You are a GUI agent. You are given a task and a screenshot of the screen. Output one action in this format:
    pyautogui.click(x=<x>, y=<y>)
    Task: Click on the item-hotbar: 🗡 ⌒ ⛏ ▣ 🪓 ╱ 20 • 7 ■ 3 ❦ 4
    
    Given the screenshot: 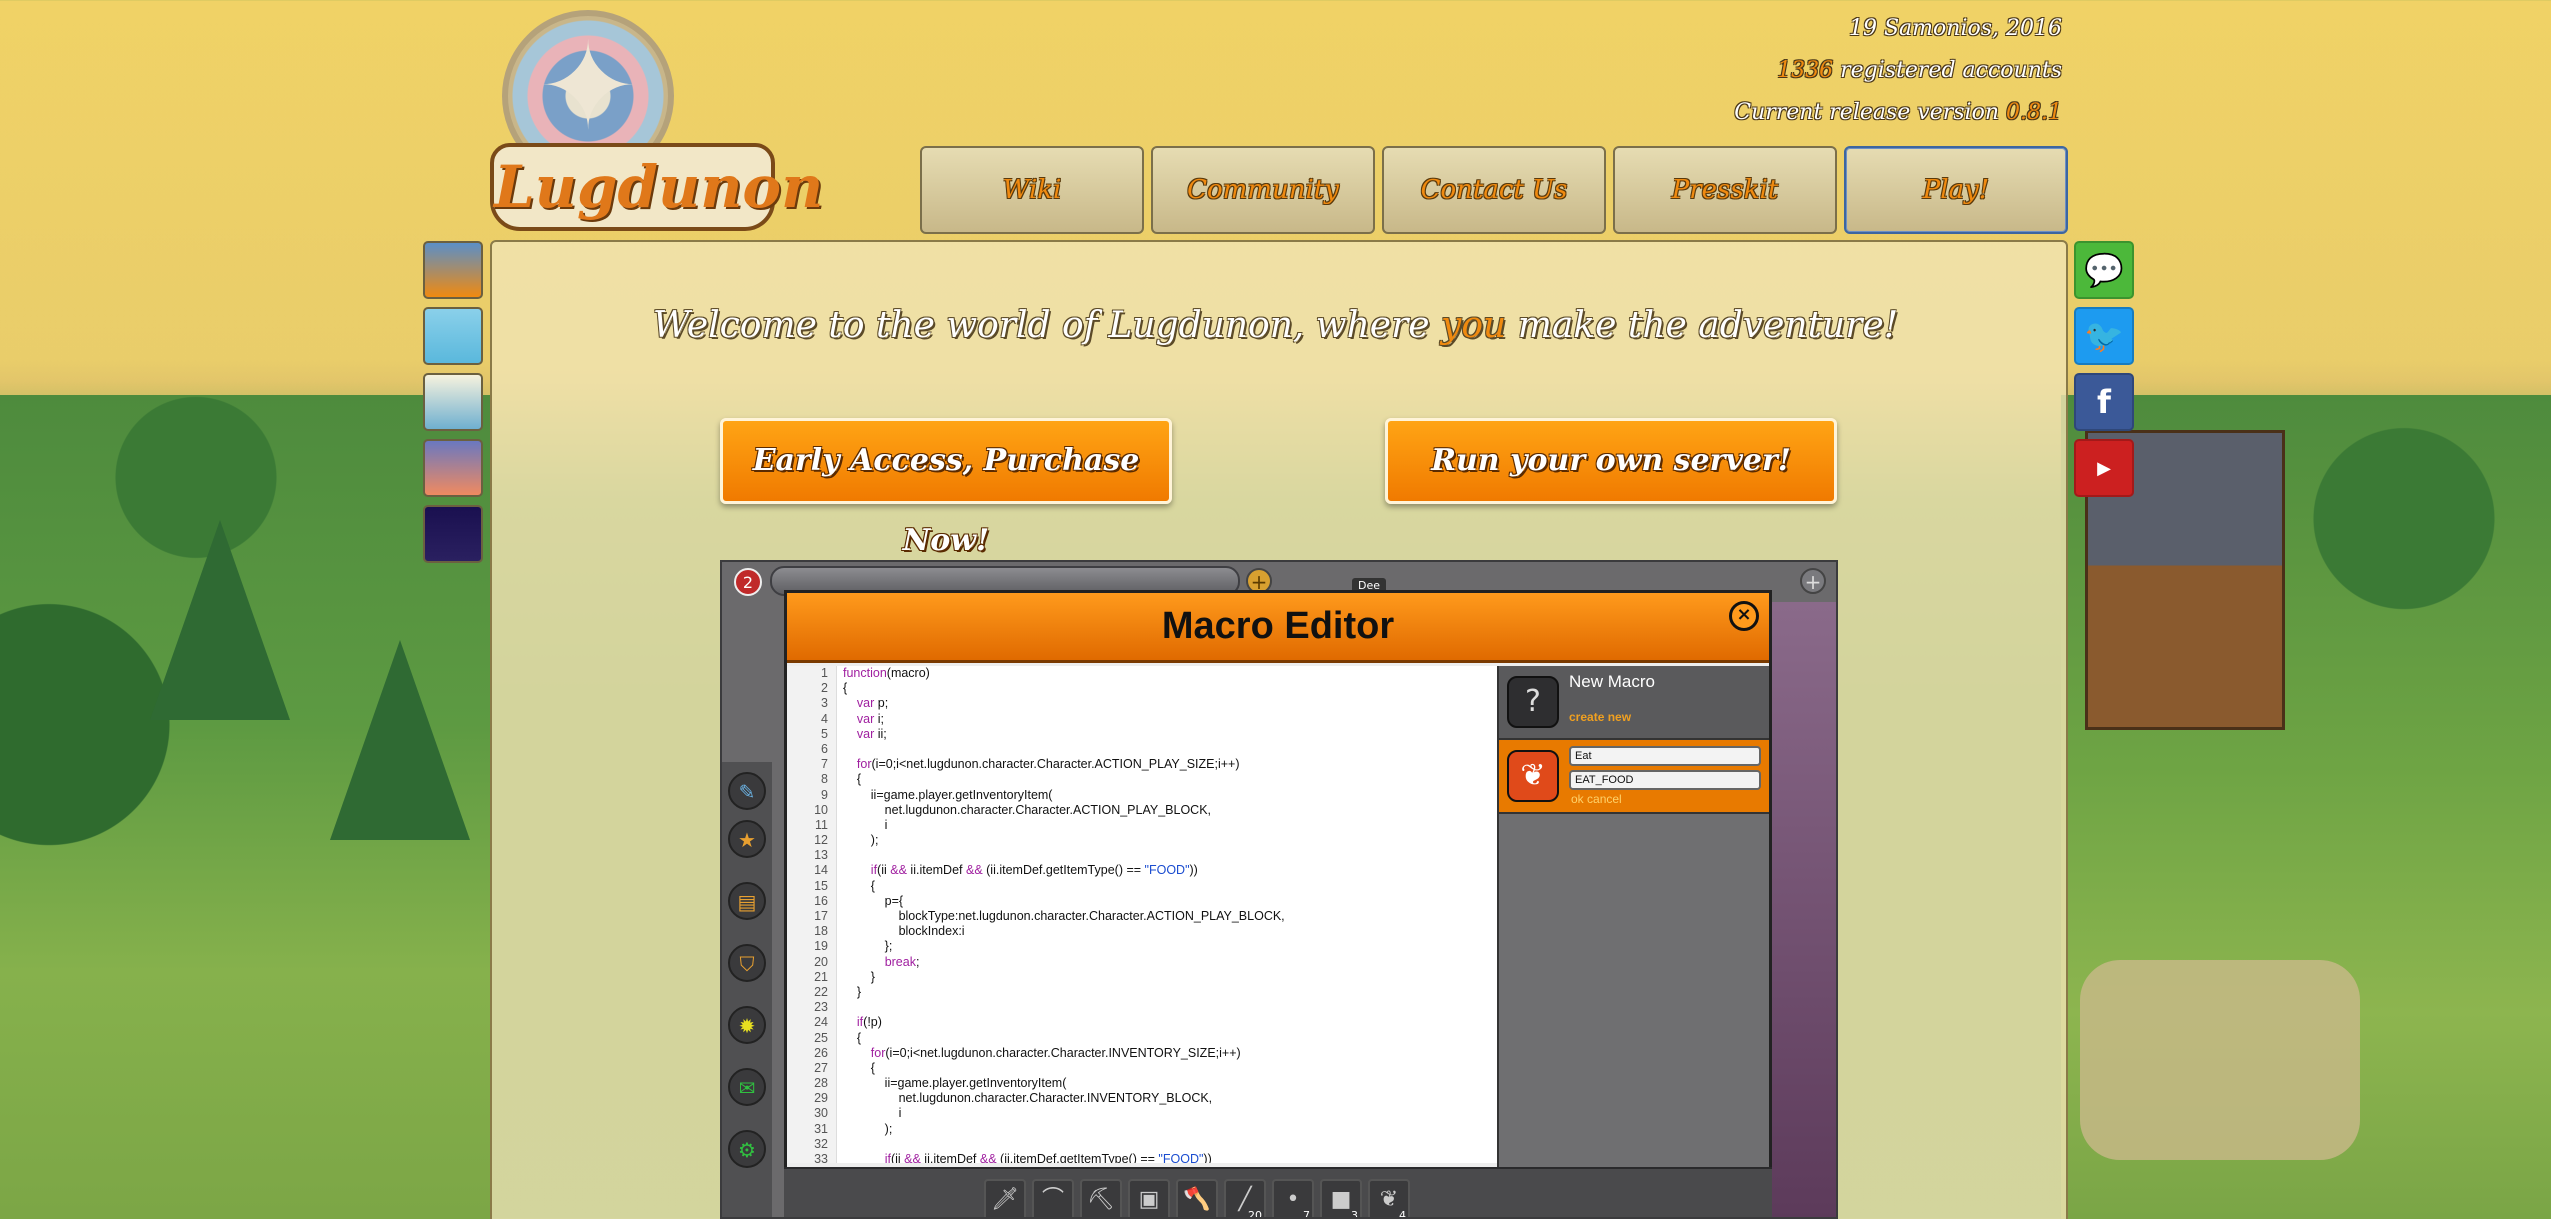 What is the action you would take?
    pyautogui.click(x=1278, y=1193)
    